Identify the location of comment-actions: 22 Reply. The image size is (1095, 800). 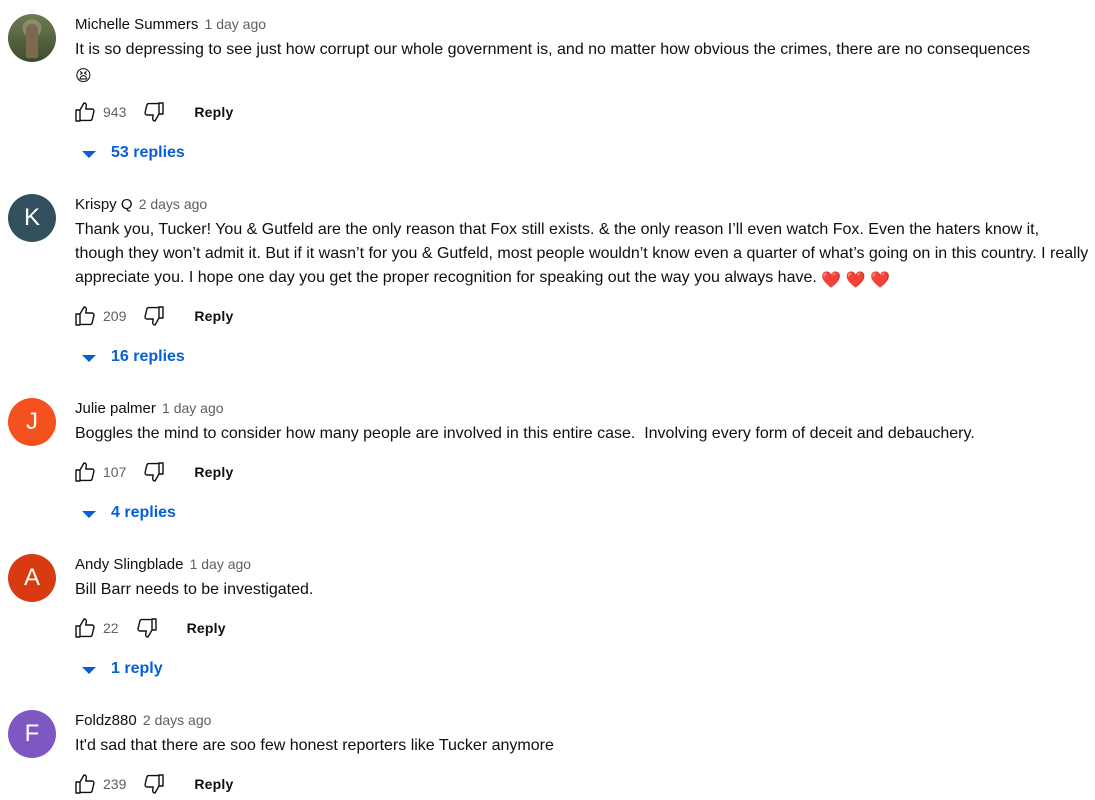
(149, 628).